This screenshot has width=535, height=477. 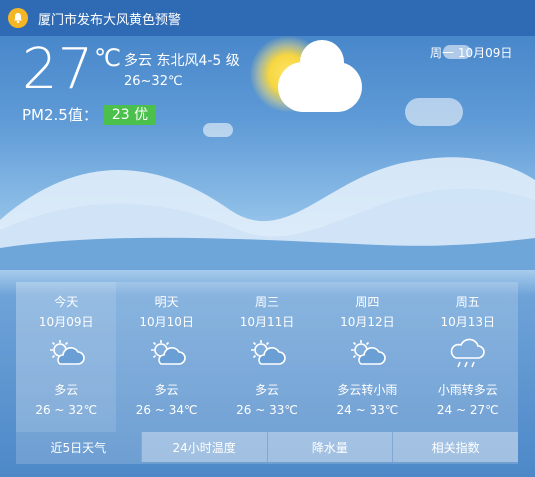 I want to click on today-range: 26~32℃, so click(x=153, y=81).